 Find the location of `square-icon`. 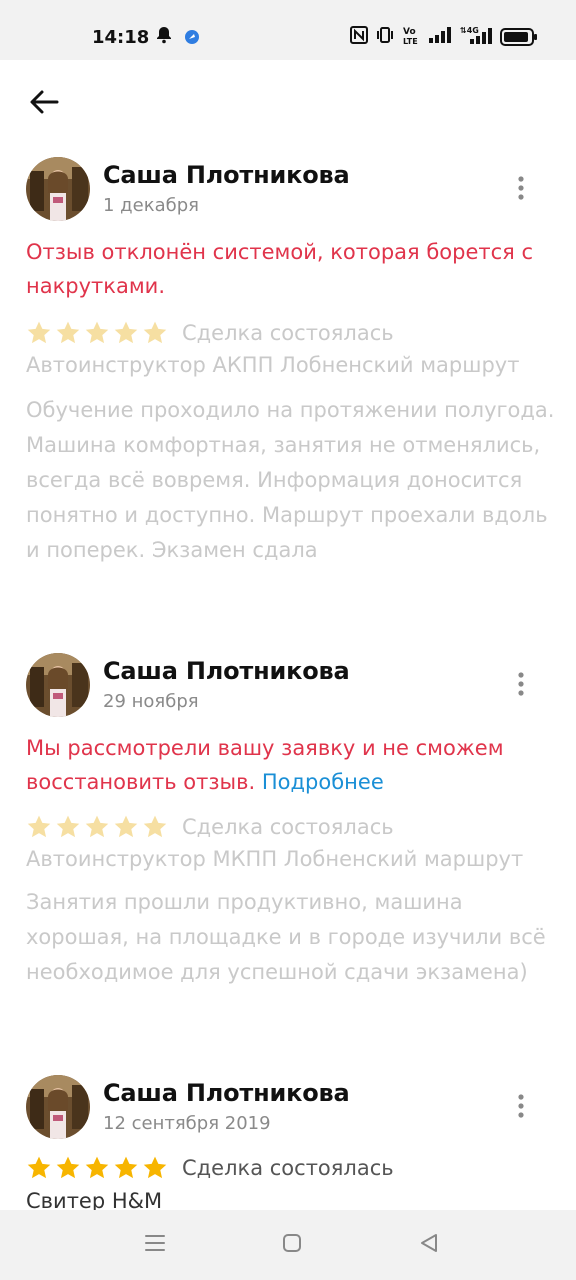

square-icon is located at coordinates (292, 1245).